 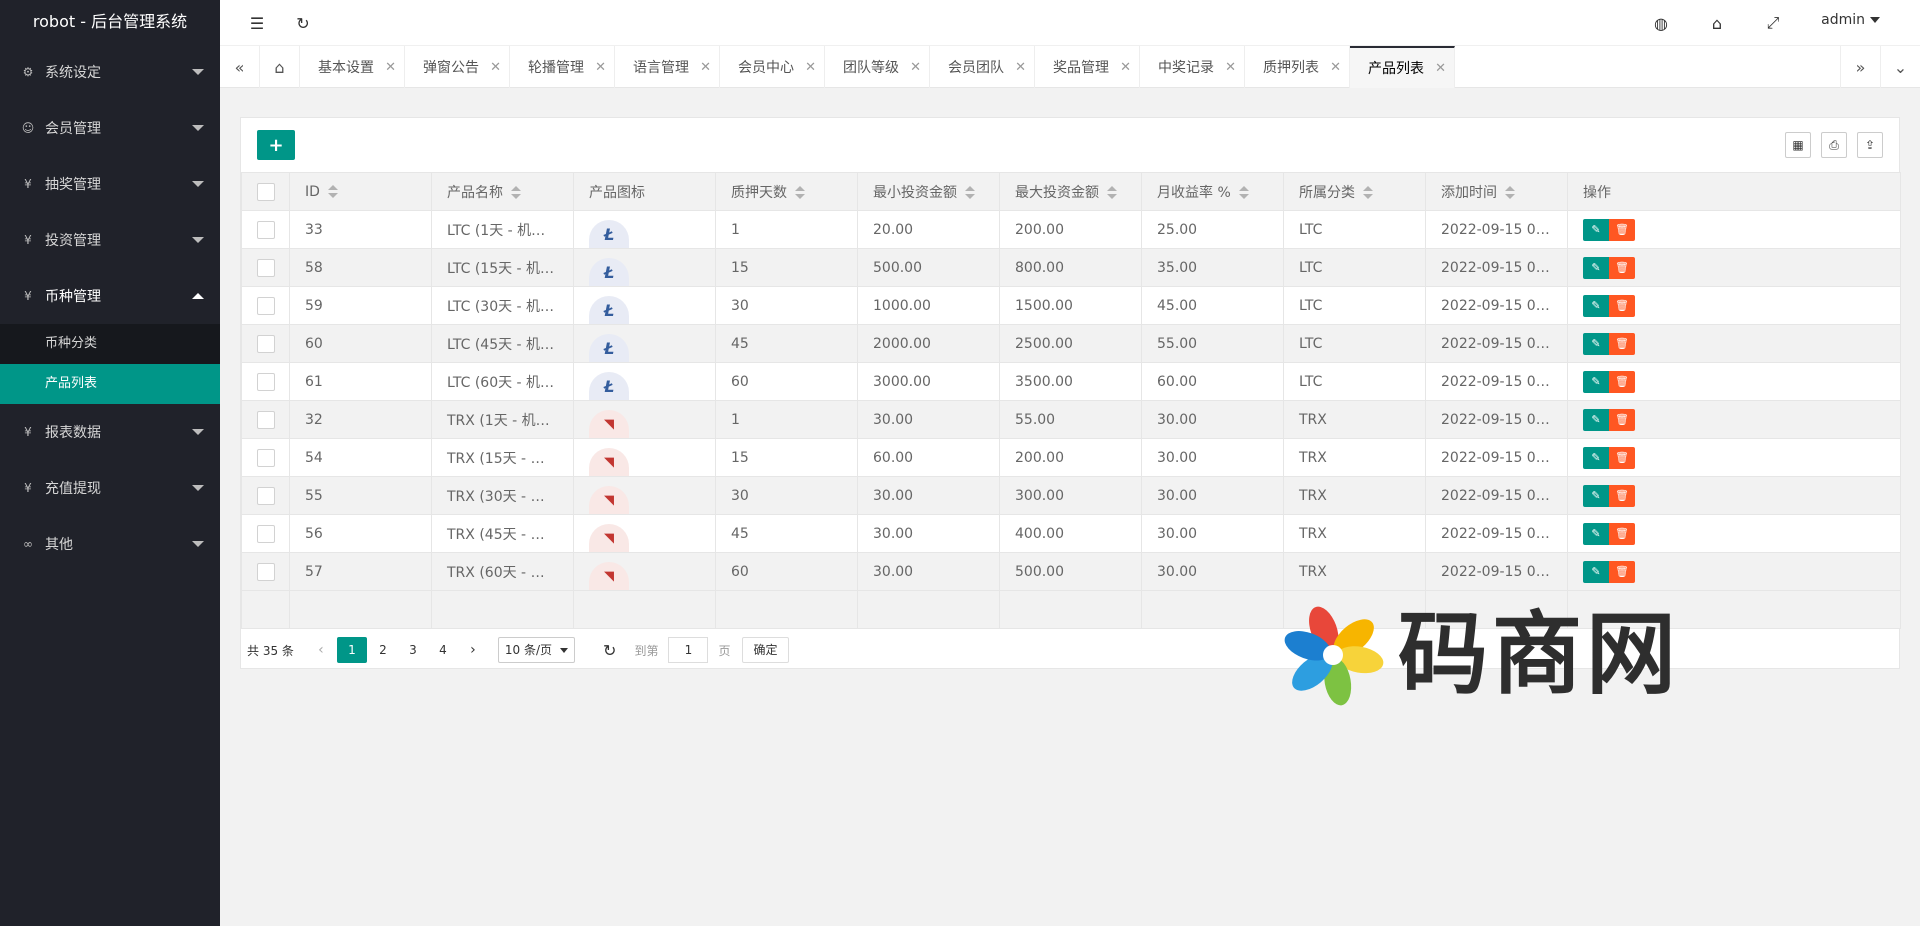 What do you see at coordinates (240, 67) in the screenshot?
I see `tabs-scroll-left-icon: «` at bounding box center [240, 67].